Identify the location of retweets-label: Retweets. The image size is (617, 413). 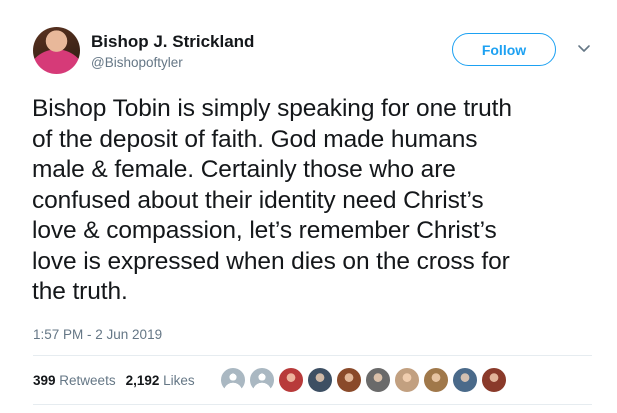
(87, 380).